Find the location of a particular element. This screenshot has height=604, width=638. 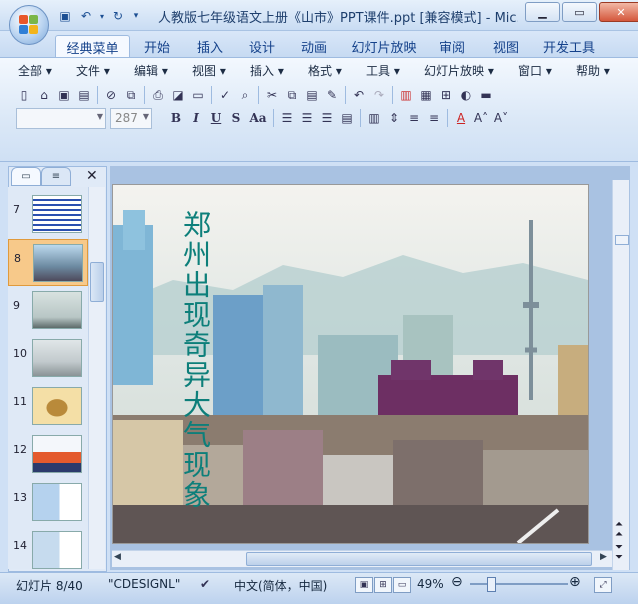

change-case-button: Aa is located at coordinates (258, 118).